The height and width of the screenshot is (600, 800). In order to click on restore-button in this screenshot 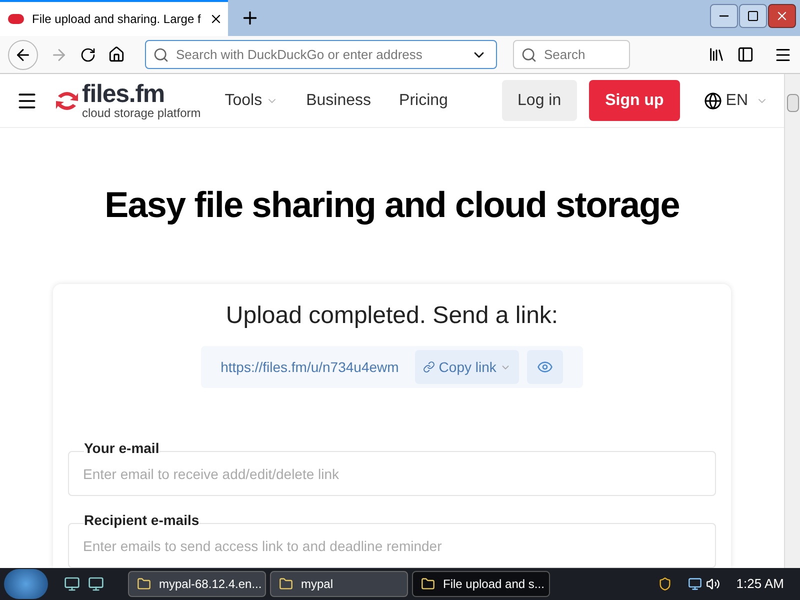, I will do `click(753, 16)`.